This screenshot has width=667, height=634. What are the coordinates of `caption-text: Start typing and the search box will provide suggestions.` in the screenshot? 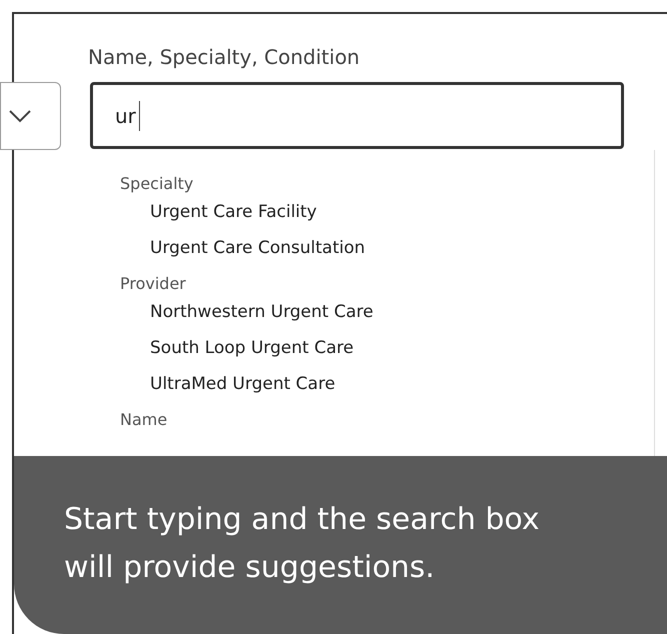 It's located at (302, 544).